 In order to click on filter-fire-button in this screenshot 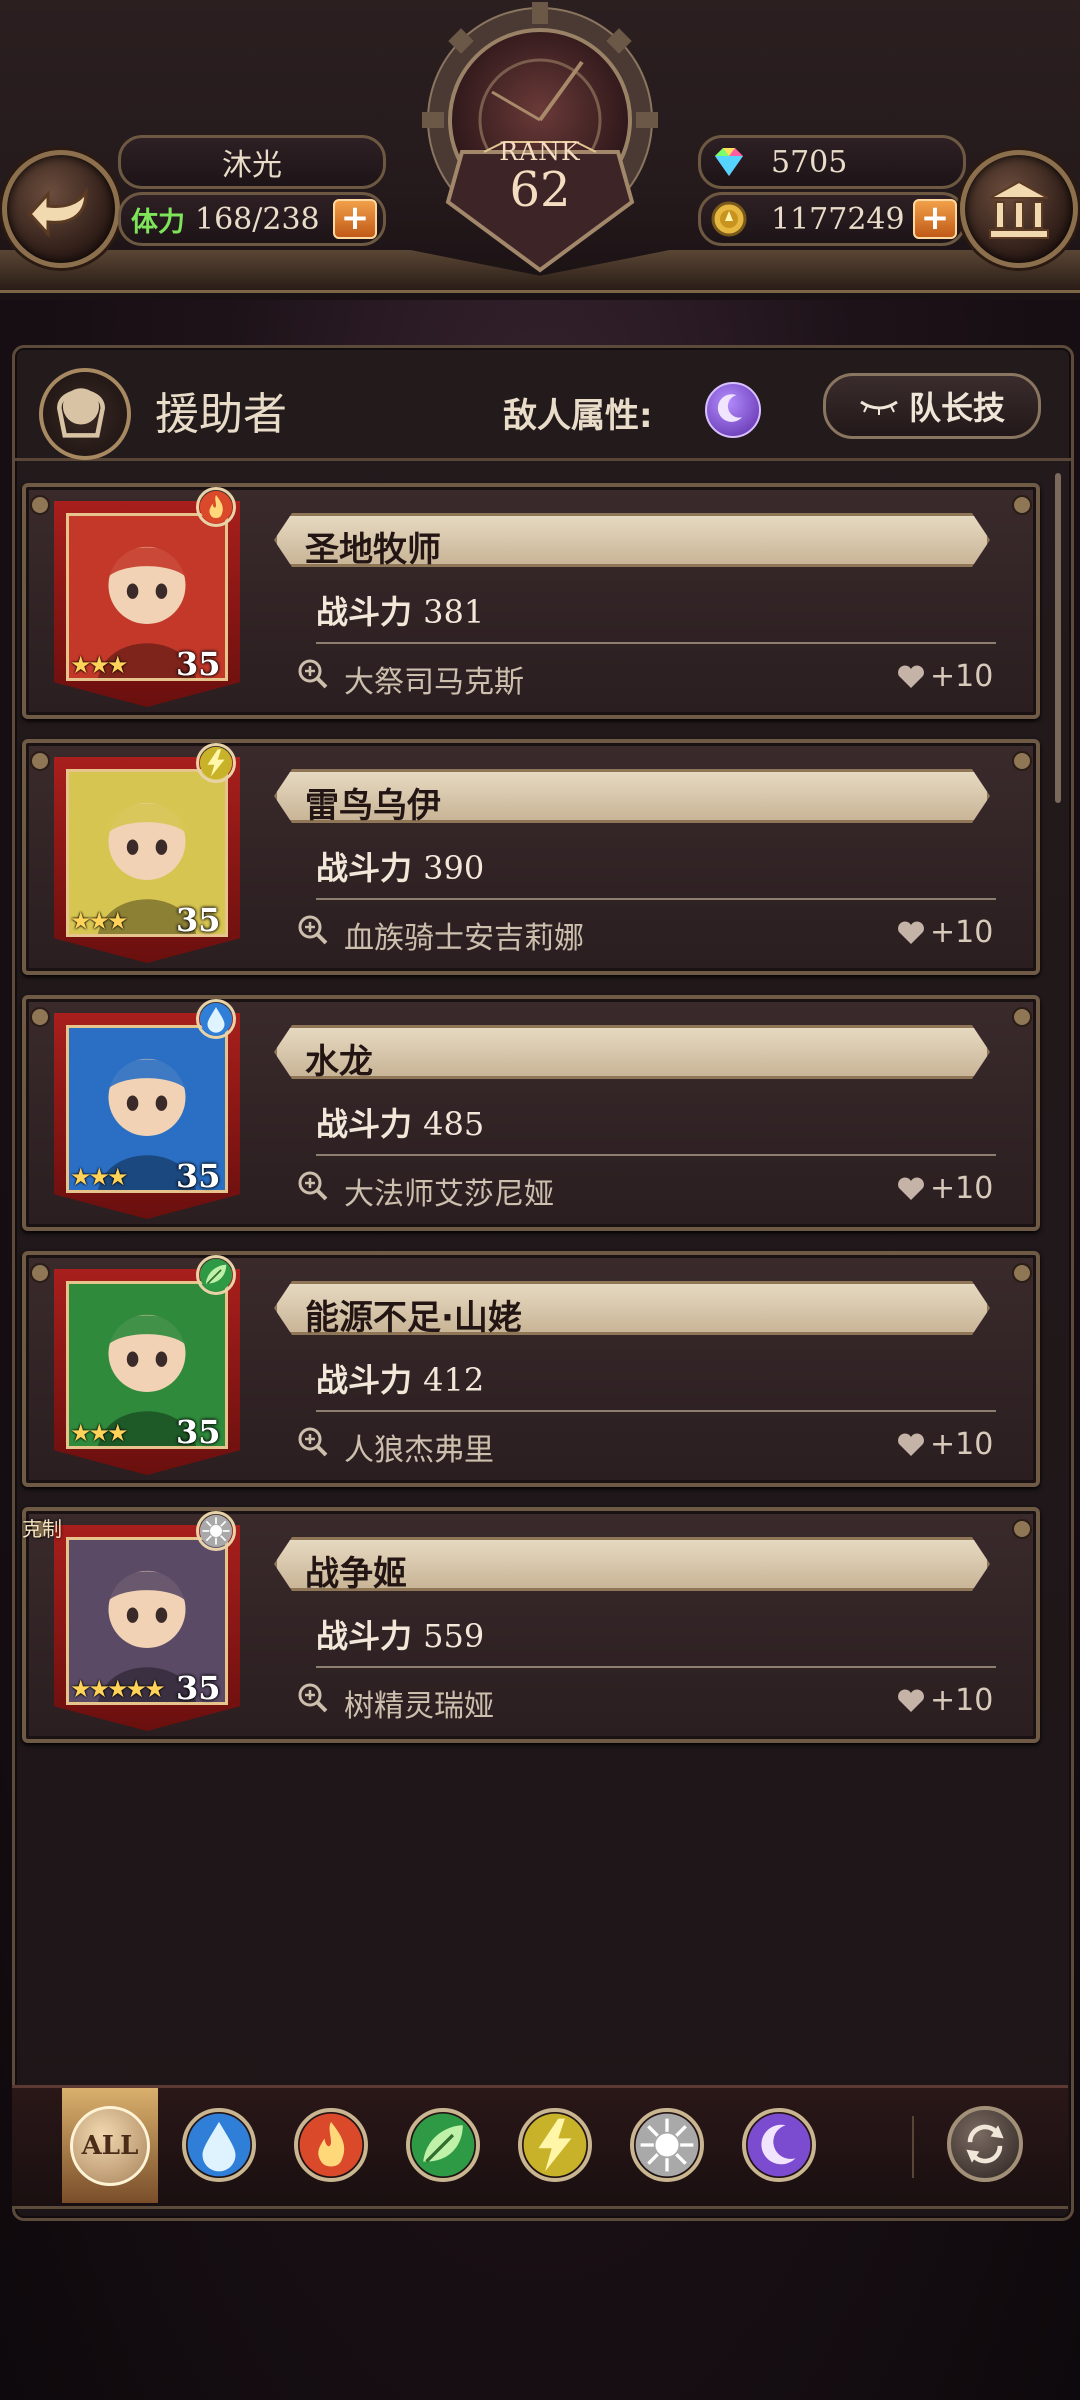, I will do `click(331, 2145)`.